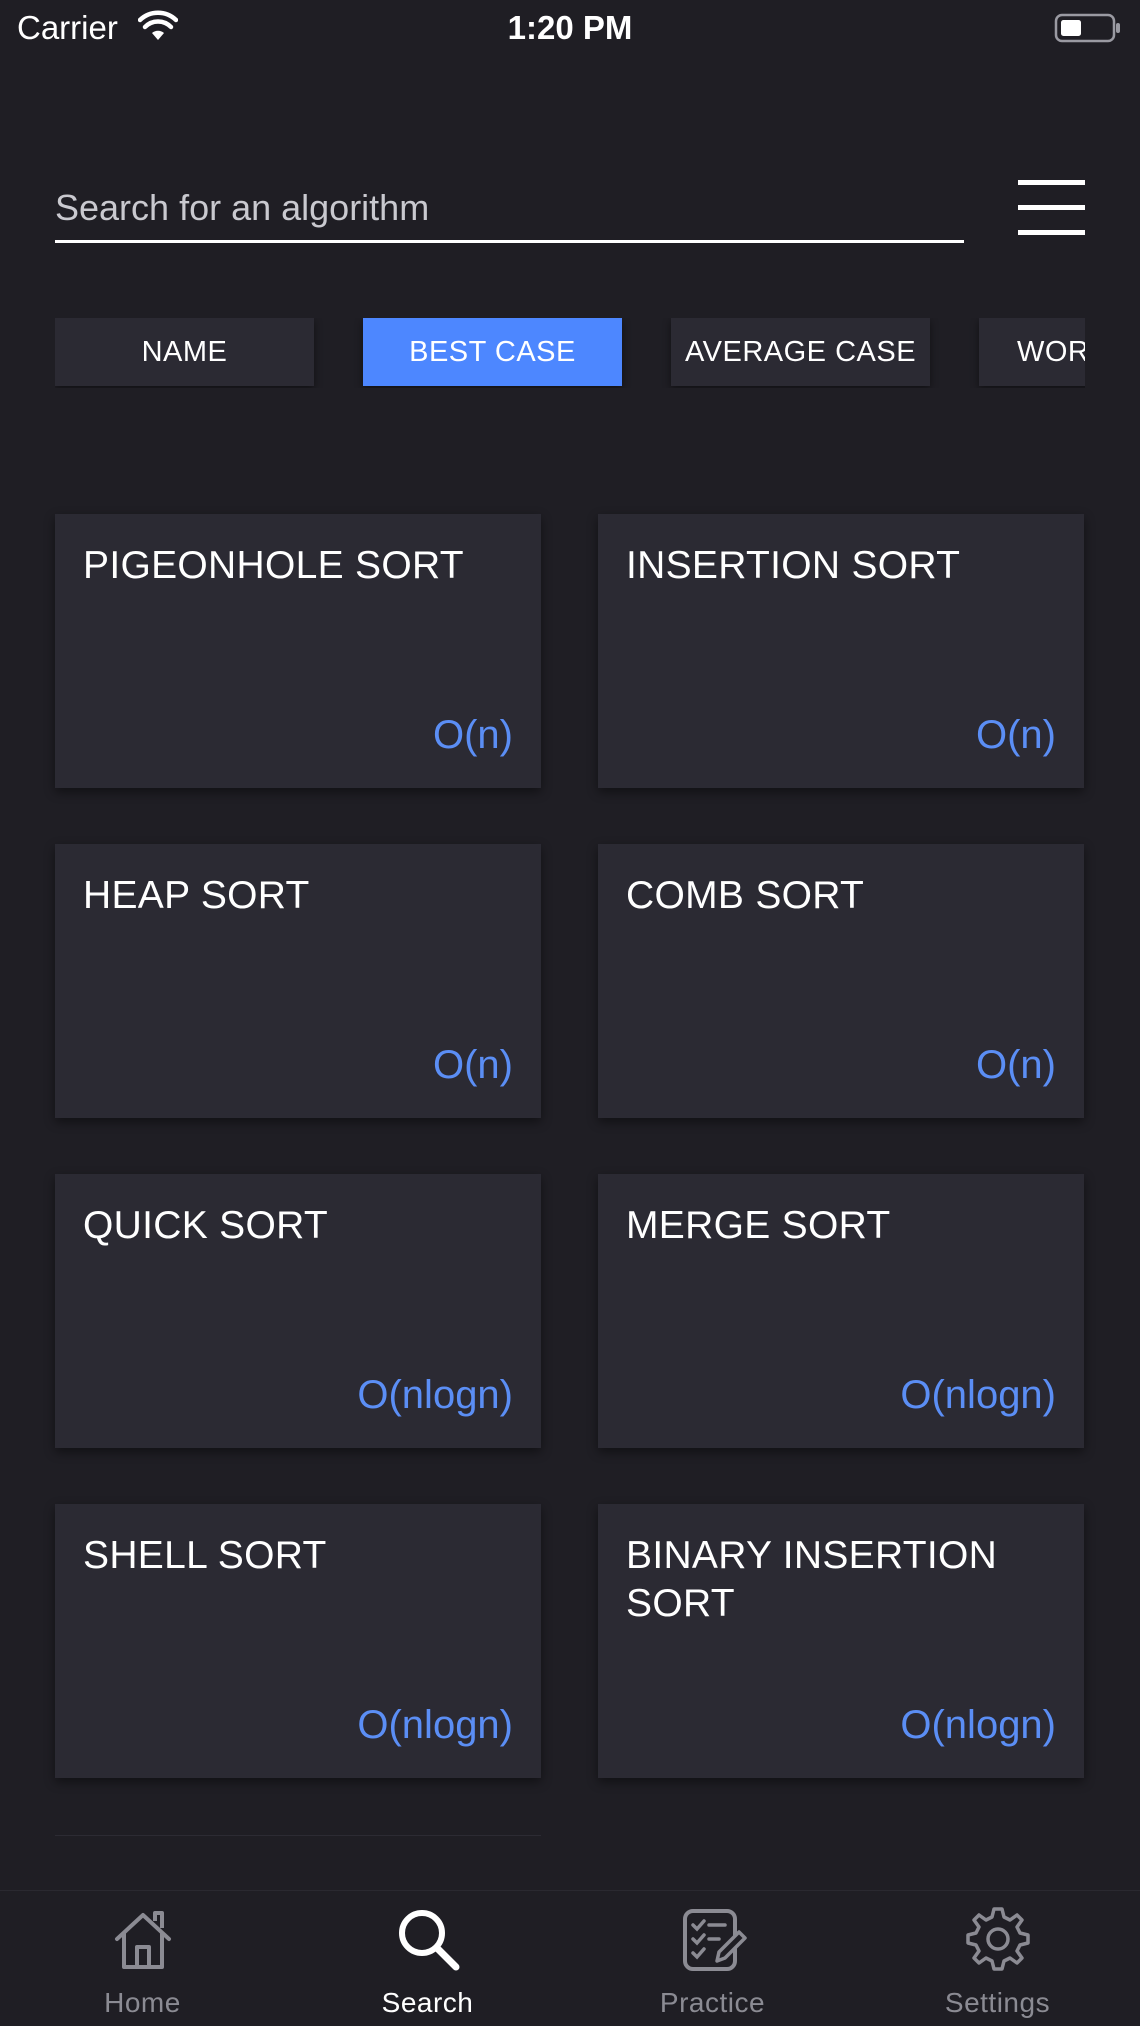 The width and height of the screenshot is (1140, 2026). I want to click on tabbar-practice: Practice, so click(712, 1958).